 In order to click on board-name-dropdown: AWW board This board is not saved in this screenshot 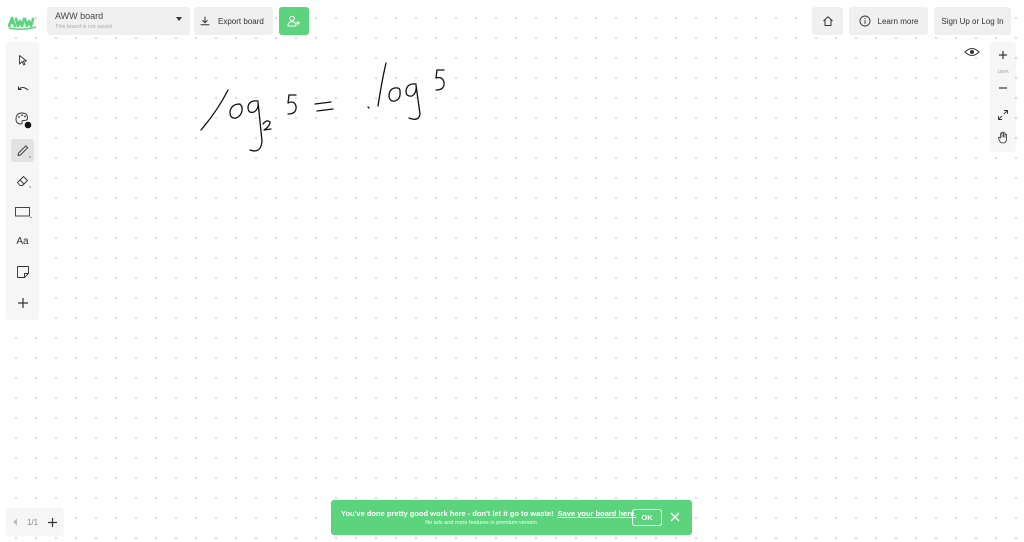, I will do `click(118, 21)`.